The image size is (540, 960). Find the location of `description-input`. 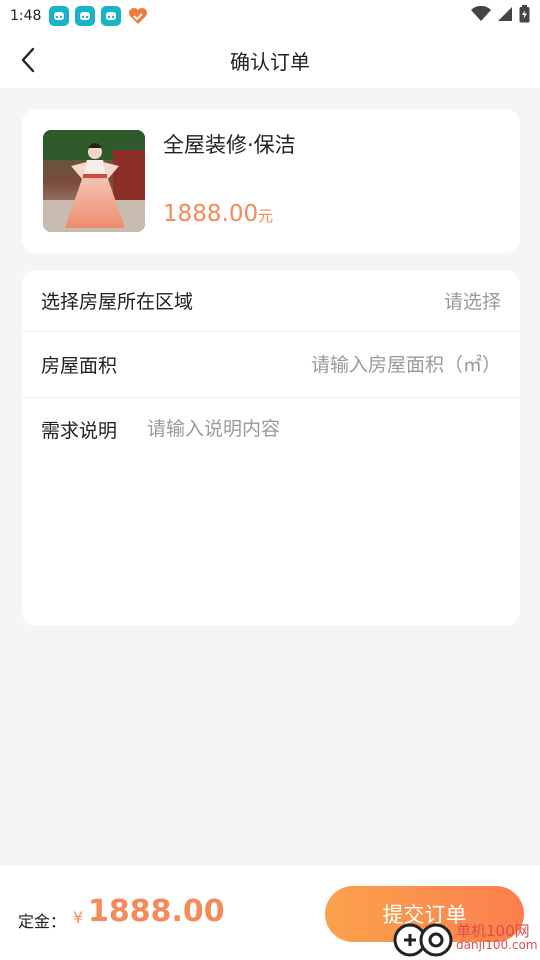

description-input is located at coordinates (312, 429).